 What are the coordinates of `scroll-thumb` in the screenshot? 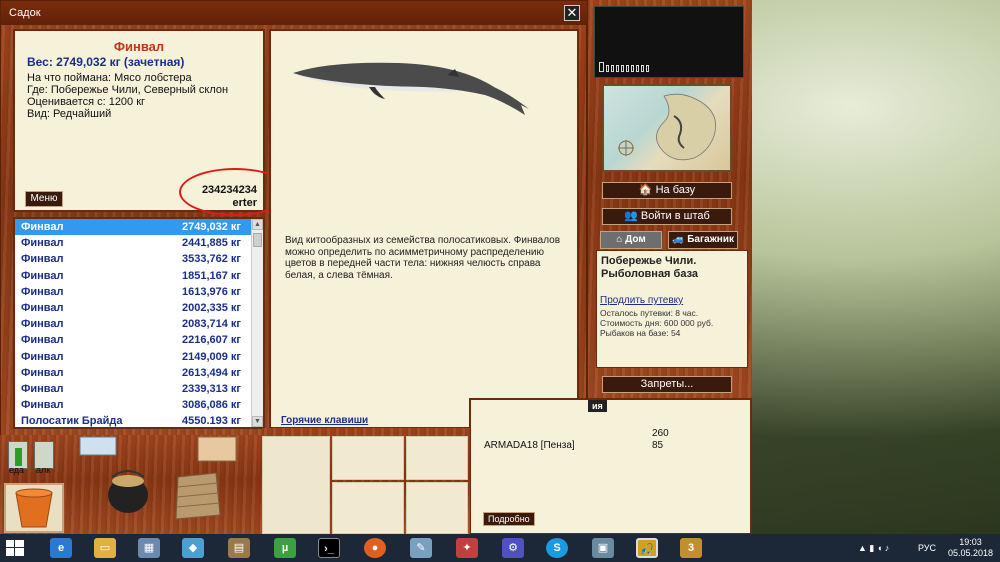 It's located at (257, 240).